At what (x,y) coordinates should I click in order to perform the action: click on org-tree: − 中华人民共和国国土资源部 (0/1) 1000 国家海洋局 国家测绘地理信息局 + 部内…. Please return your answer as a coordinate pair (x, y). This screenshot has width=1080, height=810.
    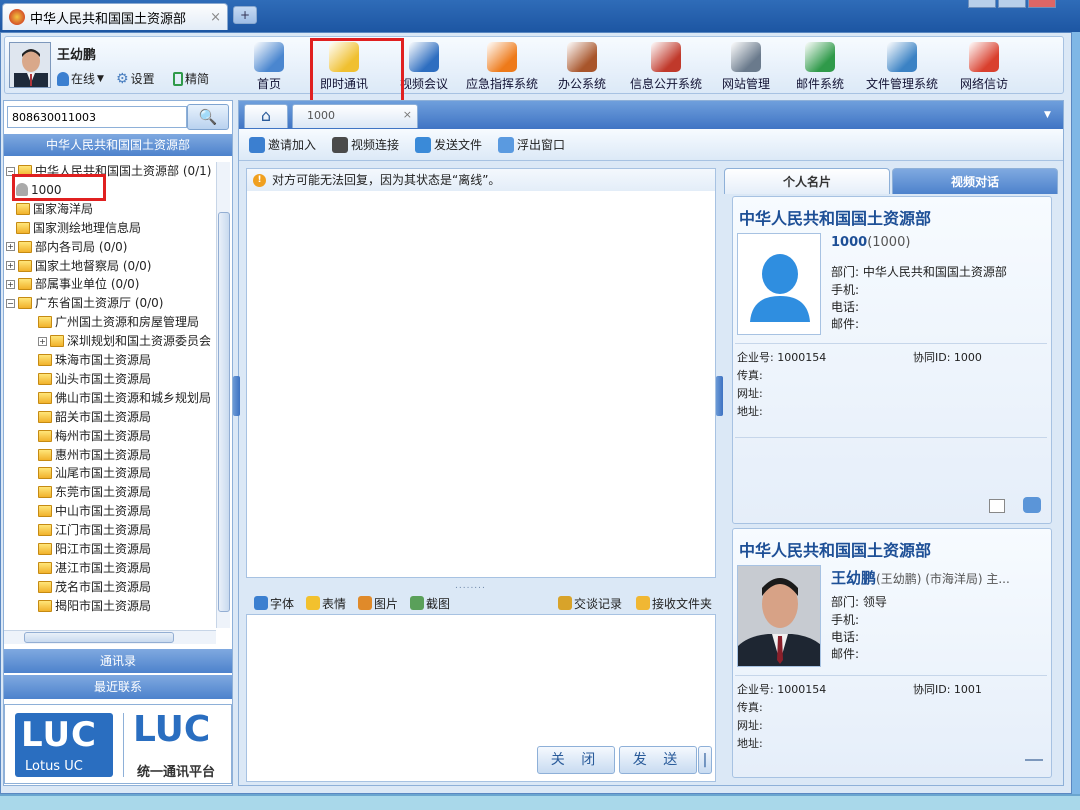
    Looking at the image, I should click on (110, 395).